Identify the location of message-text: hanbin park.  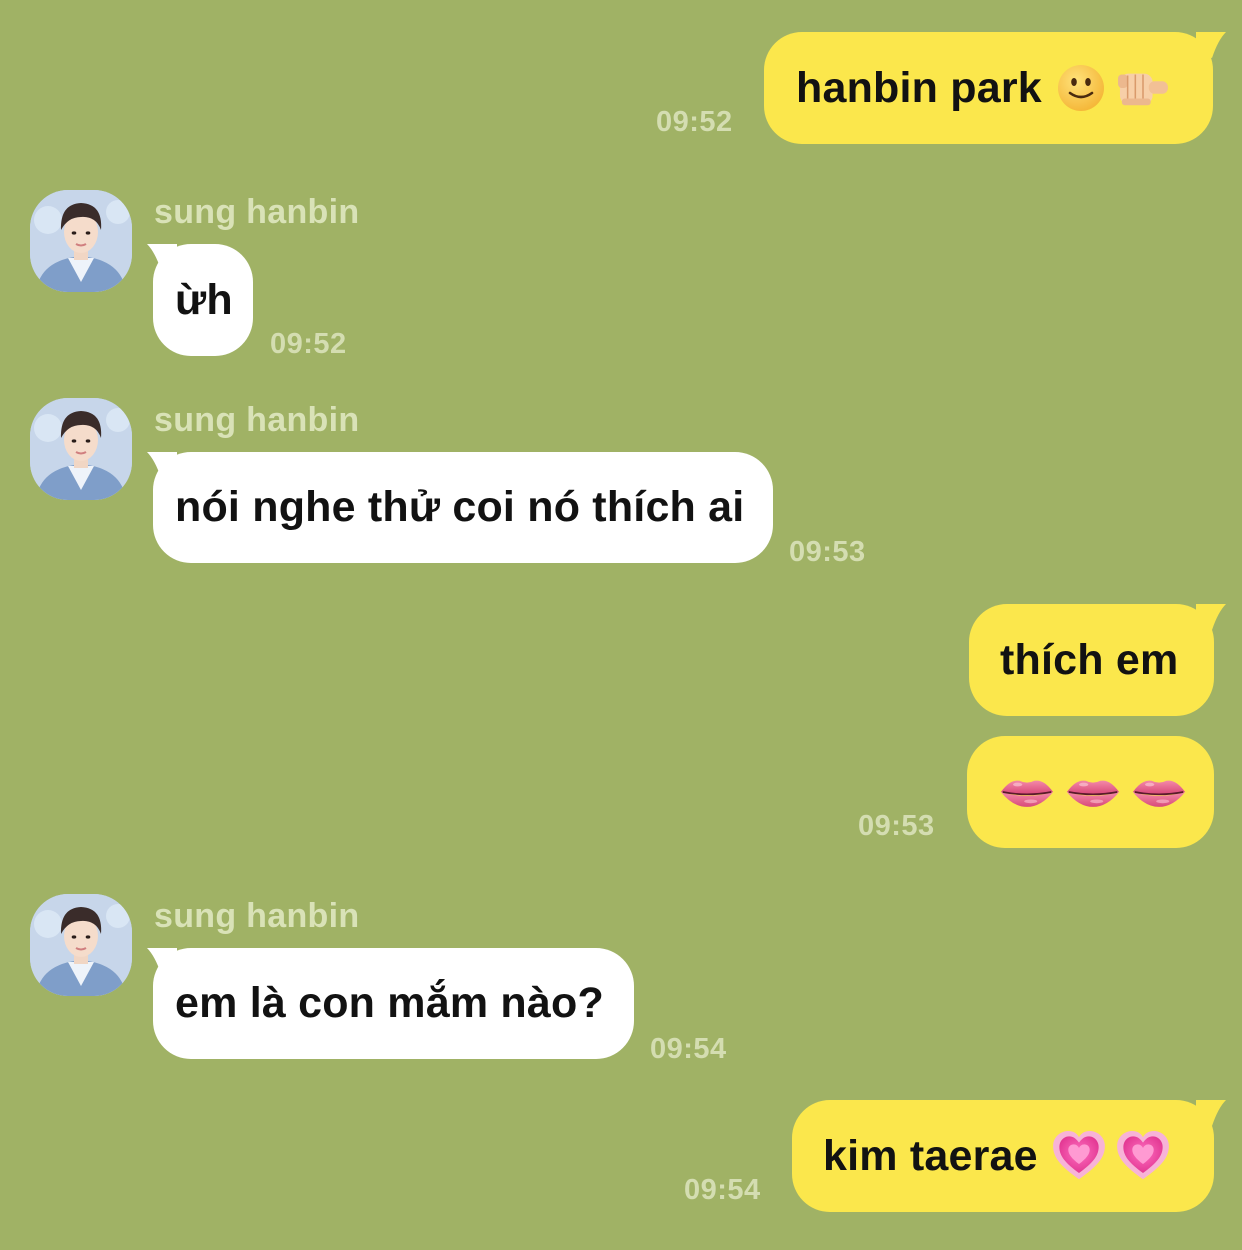
(919, 87).